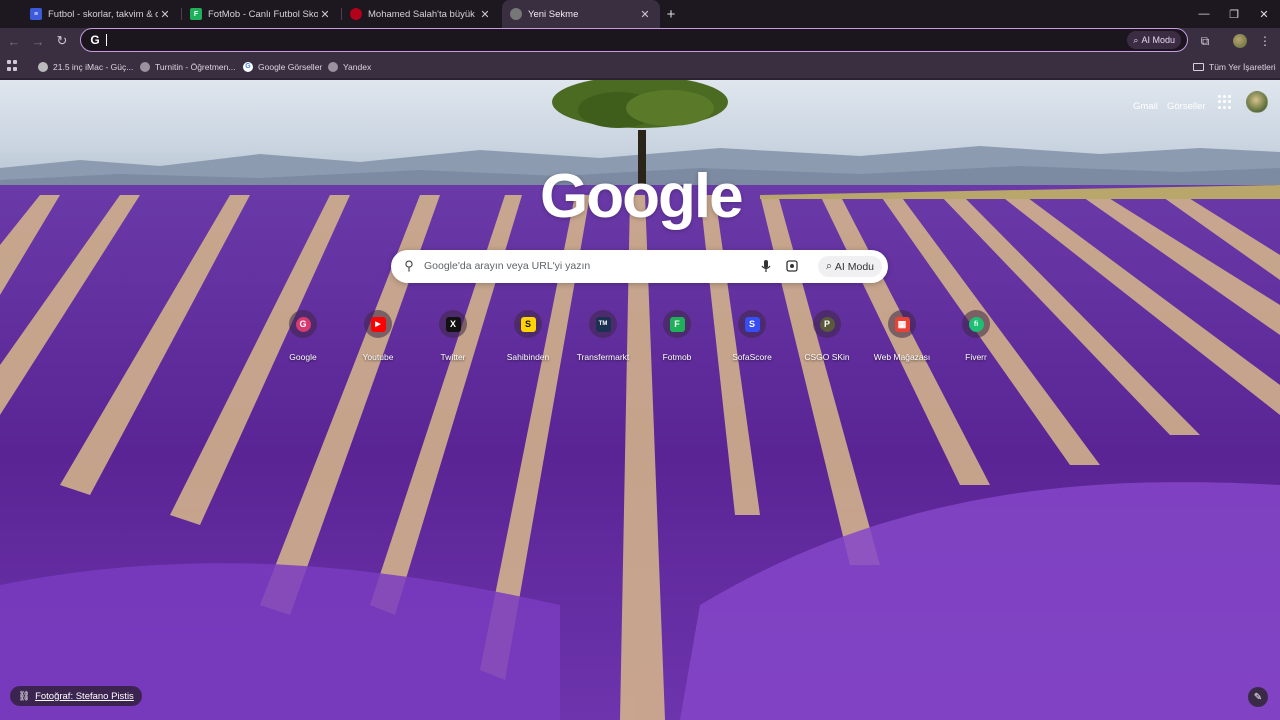  I want to click on chrome-icon, so click(516, 14).